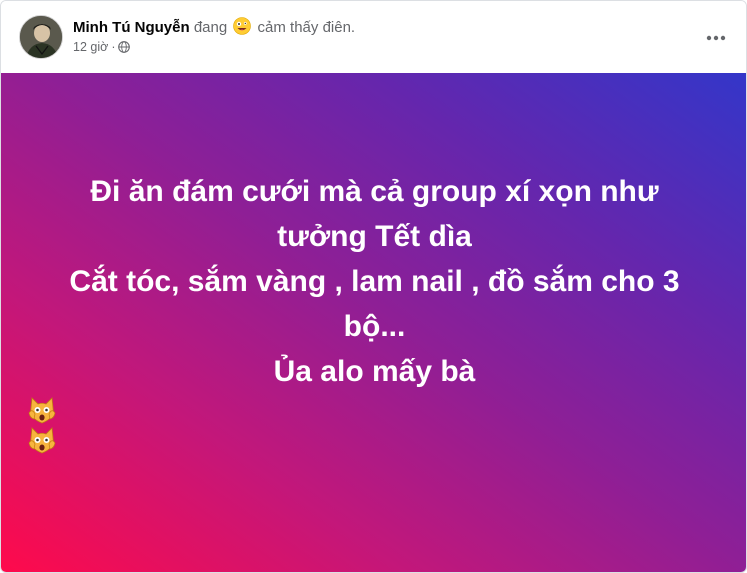  I want to click on author-line: Minh Tú Nguyễn đang cảm thấy điên., so click(214, 27).